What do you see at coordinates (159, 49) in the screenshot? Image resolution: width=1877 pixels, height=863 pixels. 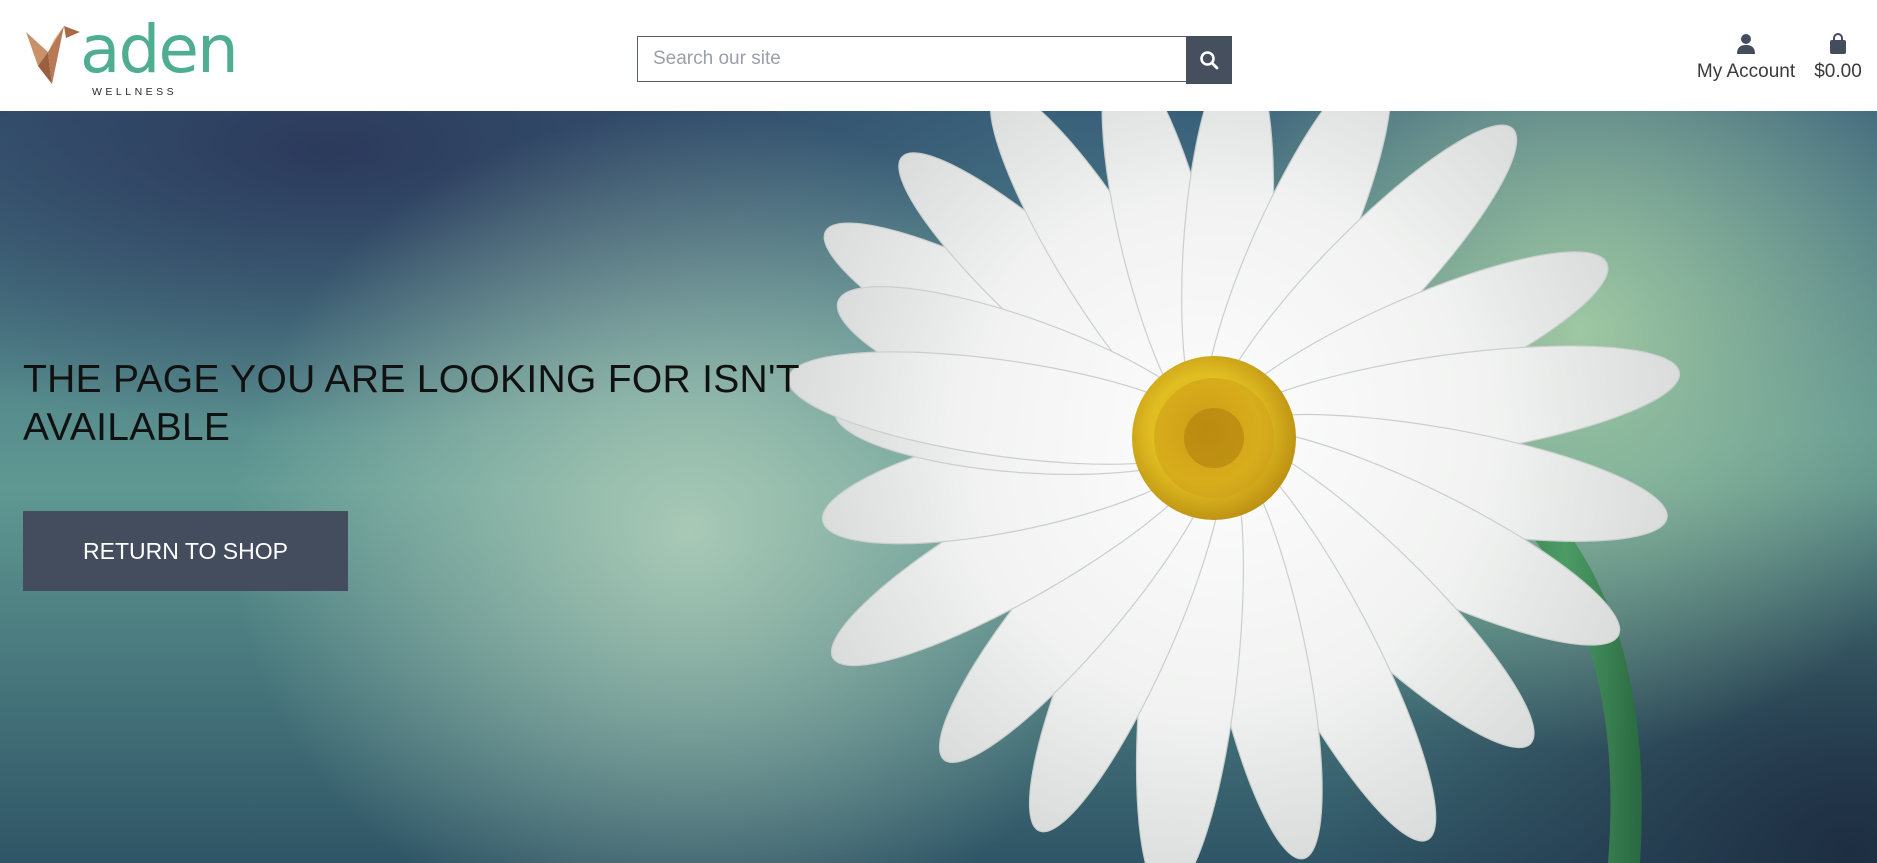 I see `logo-wordmark: aden` at bounding box center [159, 49].